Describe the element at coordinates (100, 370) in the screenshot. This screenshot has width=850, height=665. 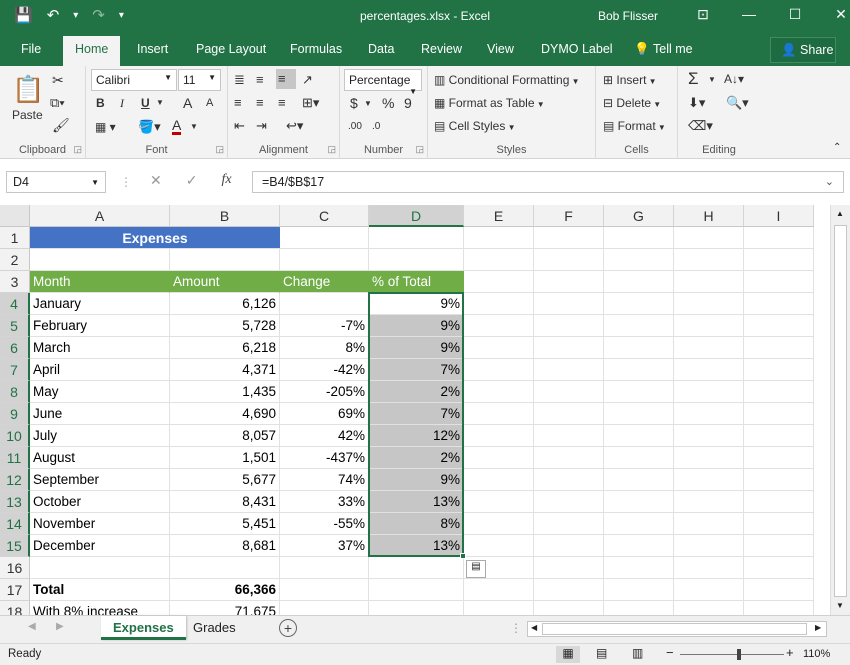
I see `month-cell: April` at that location.